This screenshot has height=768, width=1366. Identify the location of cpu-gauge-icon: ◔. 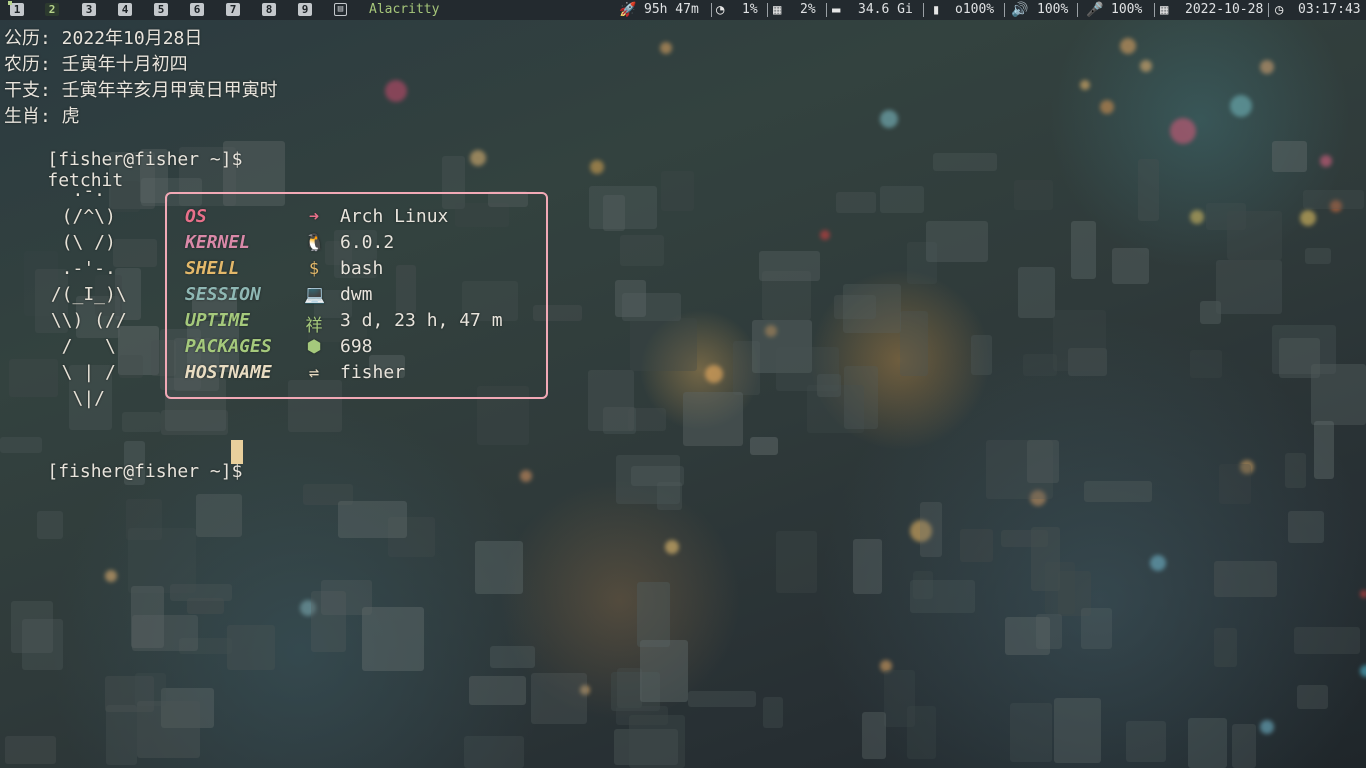
(720, 10).